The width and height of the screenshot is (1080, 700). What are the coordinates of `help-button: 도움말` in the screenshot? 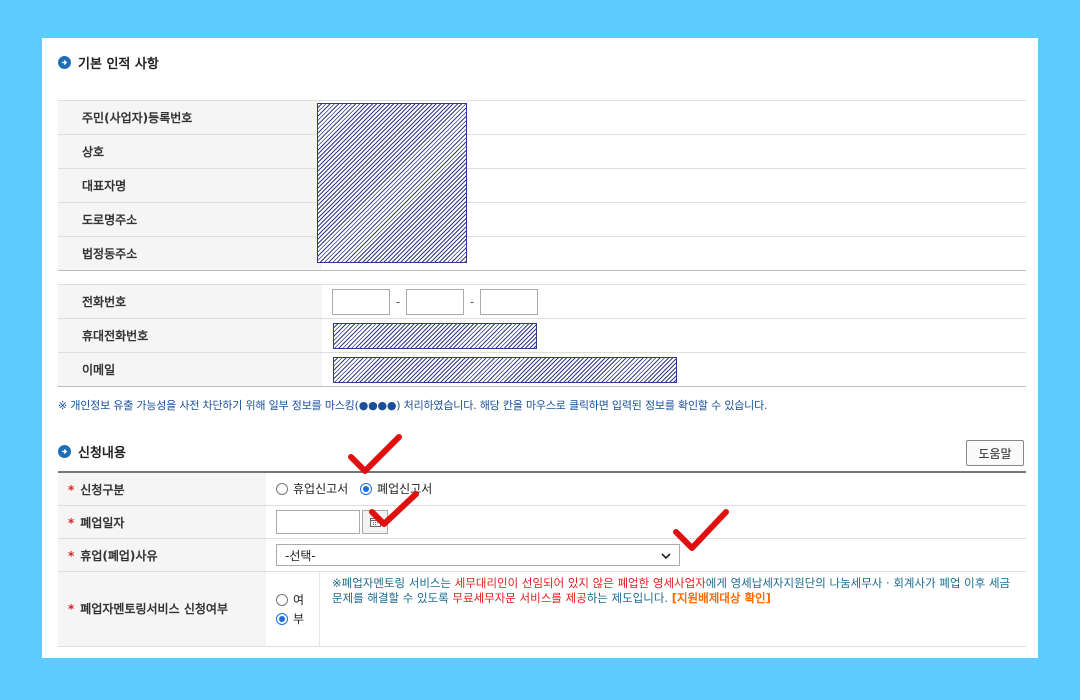 It's located at (995, 453).